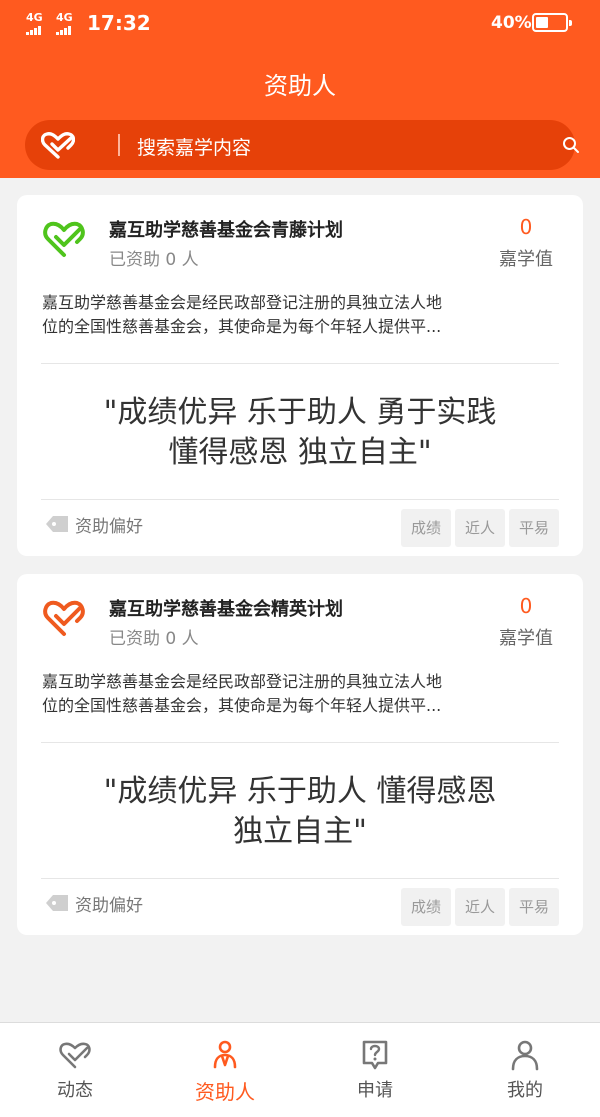 The image size is (600, 1117). Describe the element at coordinates (225, 1092) in the screenshot. I see `tab-label: 资助人` at that location.